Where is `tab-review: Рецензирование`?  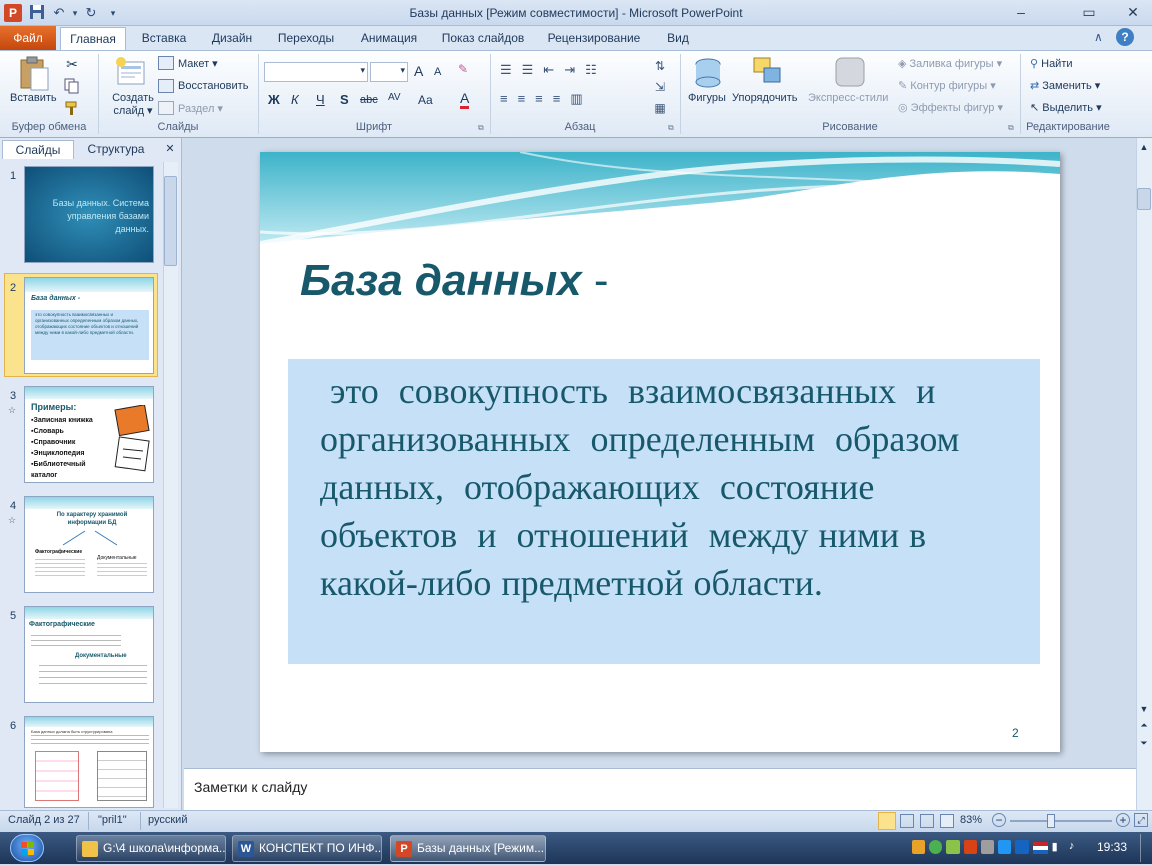 tab-review: Рецензирование is located at coordinates (594, 38).